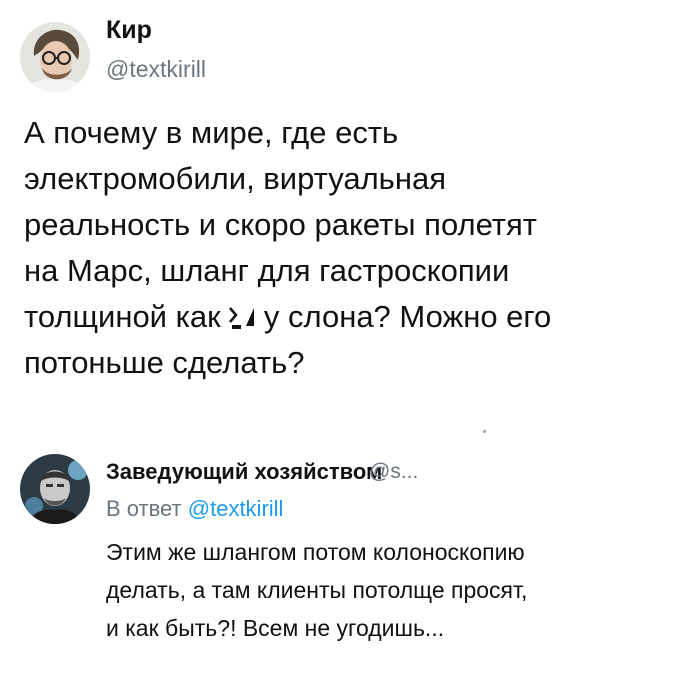 The height and width of the screenshot is (685, 700). What do you see at coordinates (315, 552) in the screenshot?
I see `reply-text-line: Этим же шлангом потом колоноскопию` at bounding box center [315, 552].